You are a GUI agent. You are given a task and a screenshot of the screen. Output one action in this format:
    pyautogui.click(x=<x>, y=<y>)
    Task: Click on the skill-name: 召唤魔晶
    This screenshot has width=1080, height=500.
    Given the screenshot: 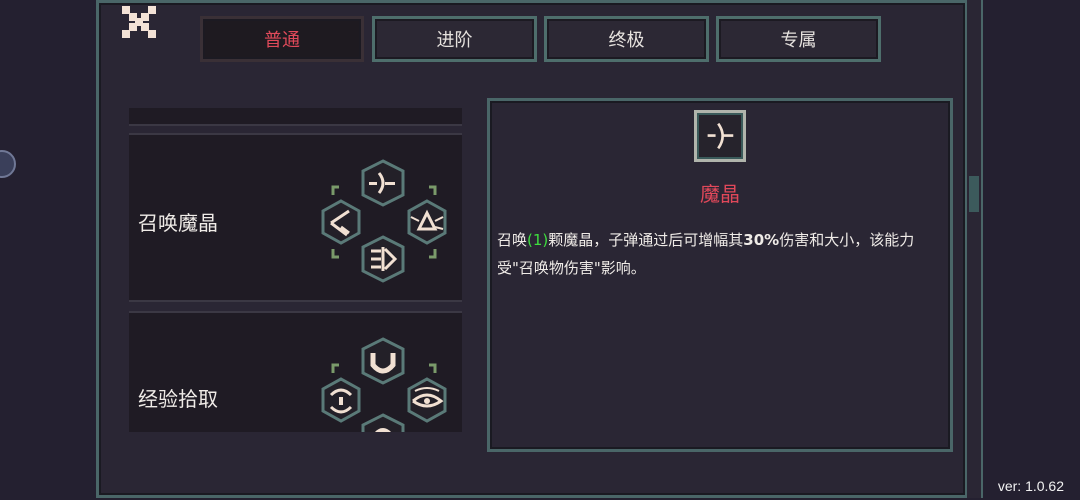 What is the action you would take?
    pyautogui.click(x=178, y=223)
    